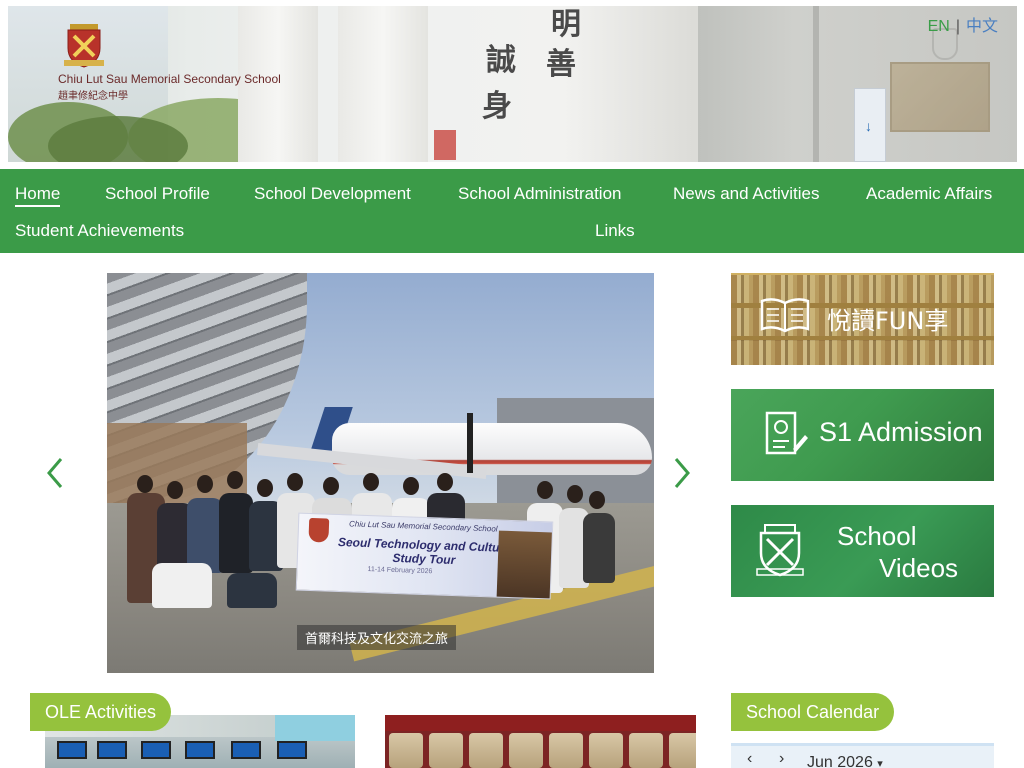 The width and height of the screenshot is (1024, 768). I want to click on slider-prev-button, so click(55, 473).